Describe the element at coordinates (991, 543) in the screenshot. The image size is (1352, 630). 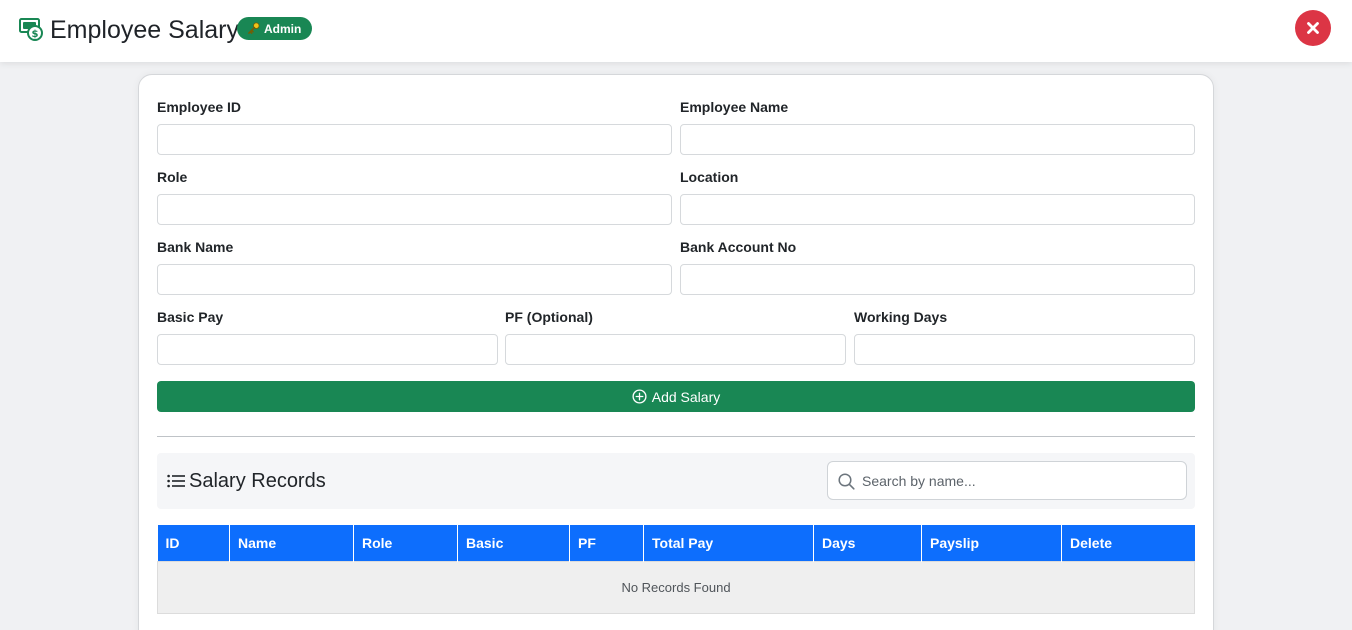
I see `column-header-payslip: Payslip` at that location.